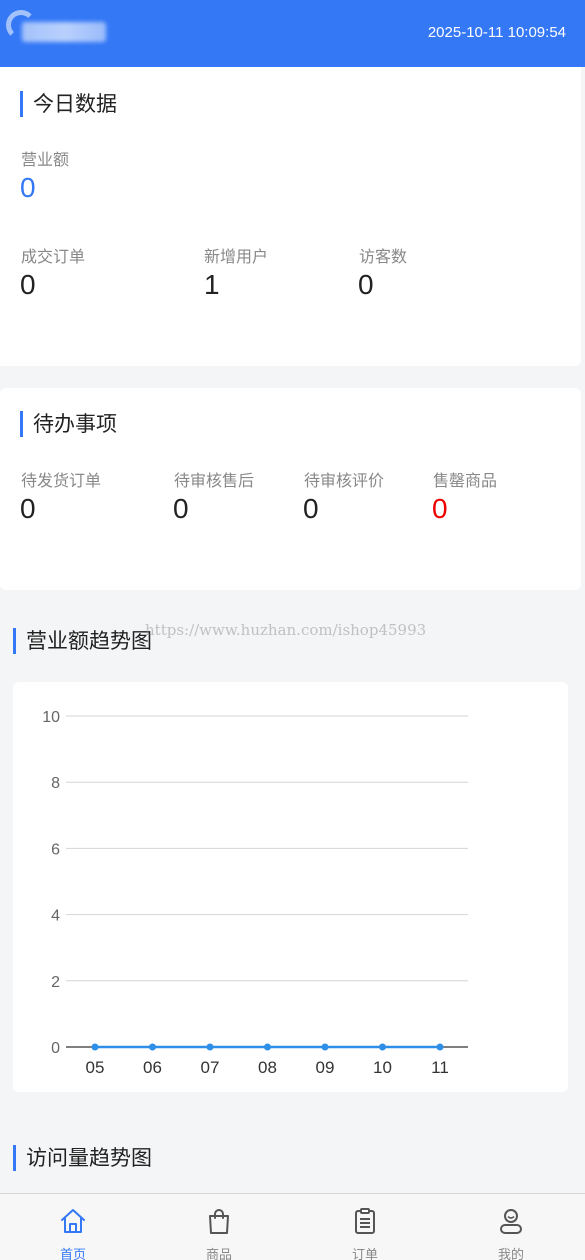 Image resolution: width=585 pixels, height=1260 pixels. Describe the element at coordinates (28, 187) in the screenshot. I see `revenue-value: 0` at that location.